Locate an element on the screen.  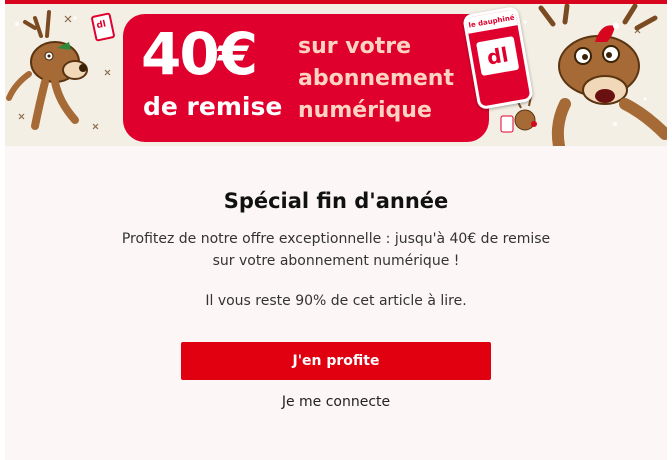
remaining-article-text: Il vous reste 90% de cet article à lire. is located at coordinates (336, 301).